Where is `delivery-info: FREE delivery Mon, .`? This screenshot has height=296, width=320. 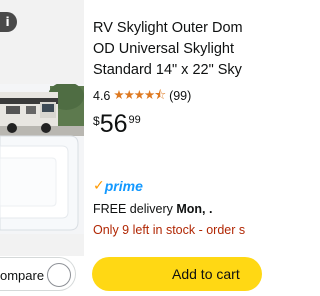
delivery-info: FREE delivery Mon, . is located at coordinates (152, 209).